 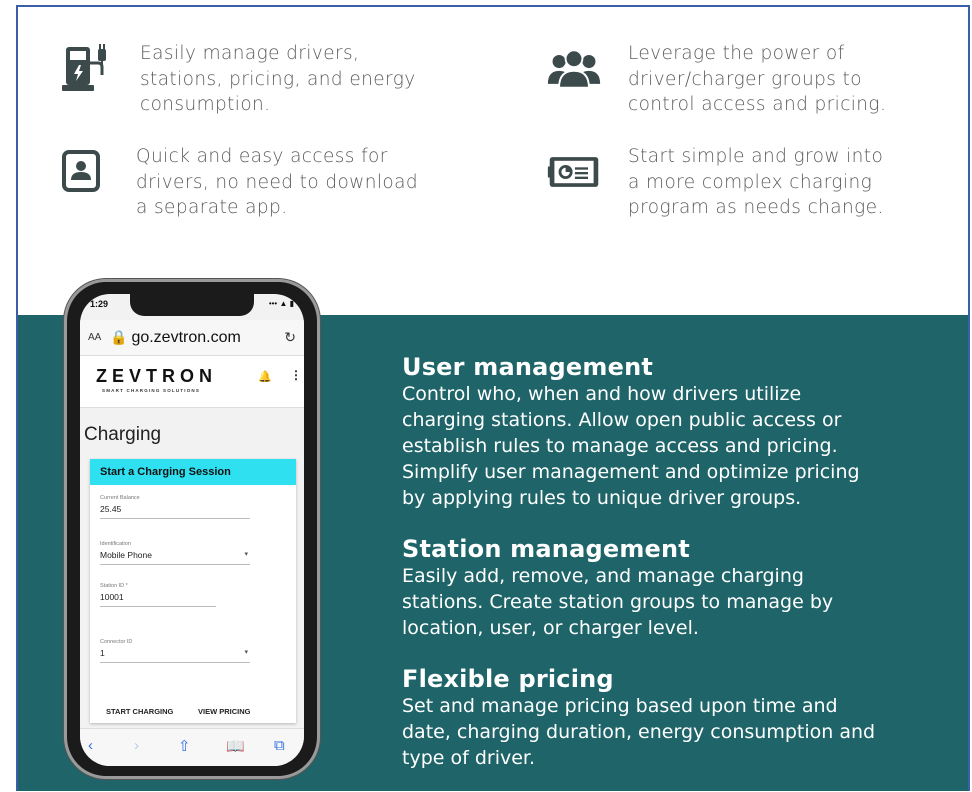 I want to click on station-id-field: Station ID * 10001, so click(x=158, y=595).